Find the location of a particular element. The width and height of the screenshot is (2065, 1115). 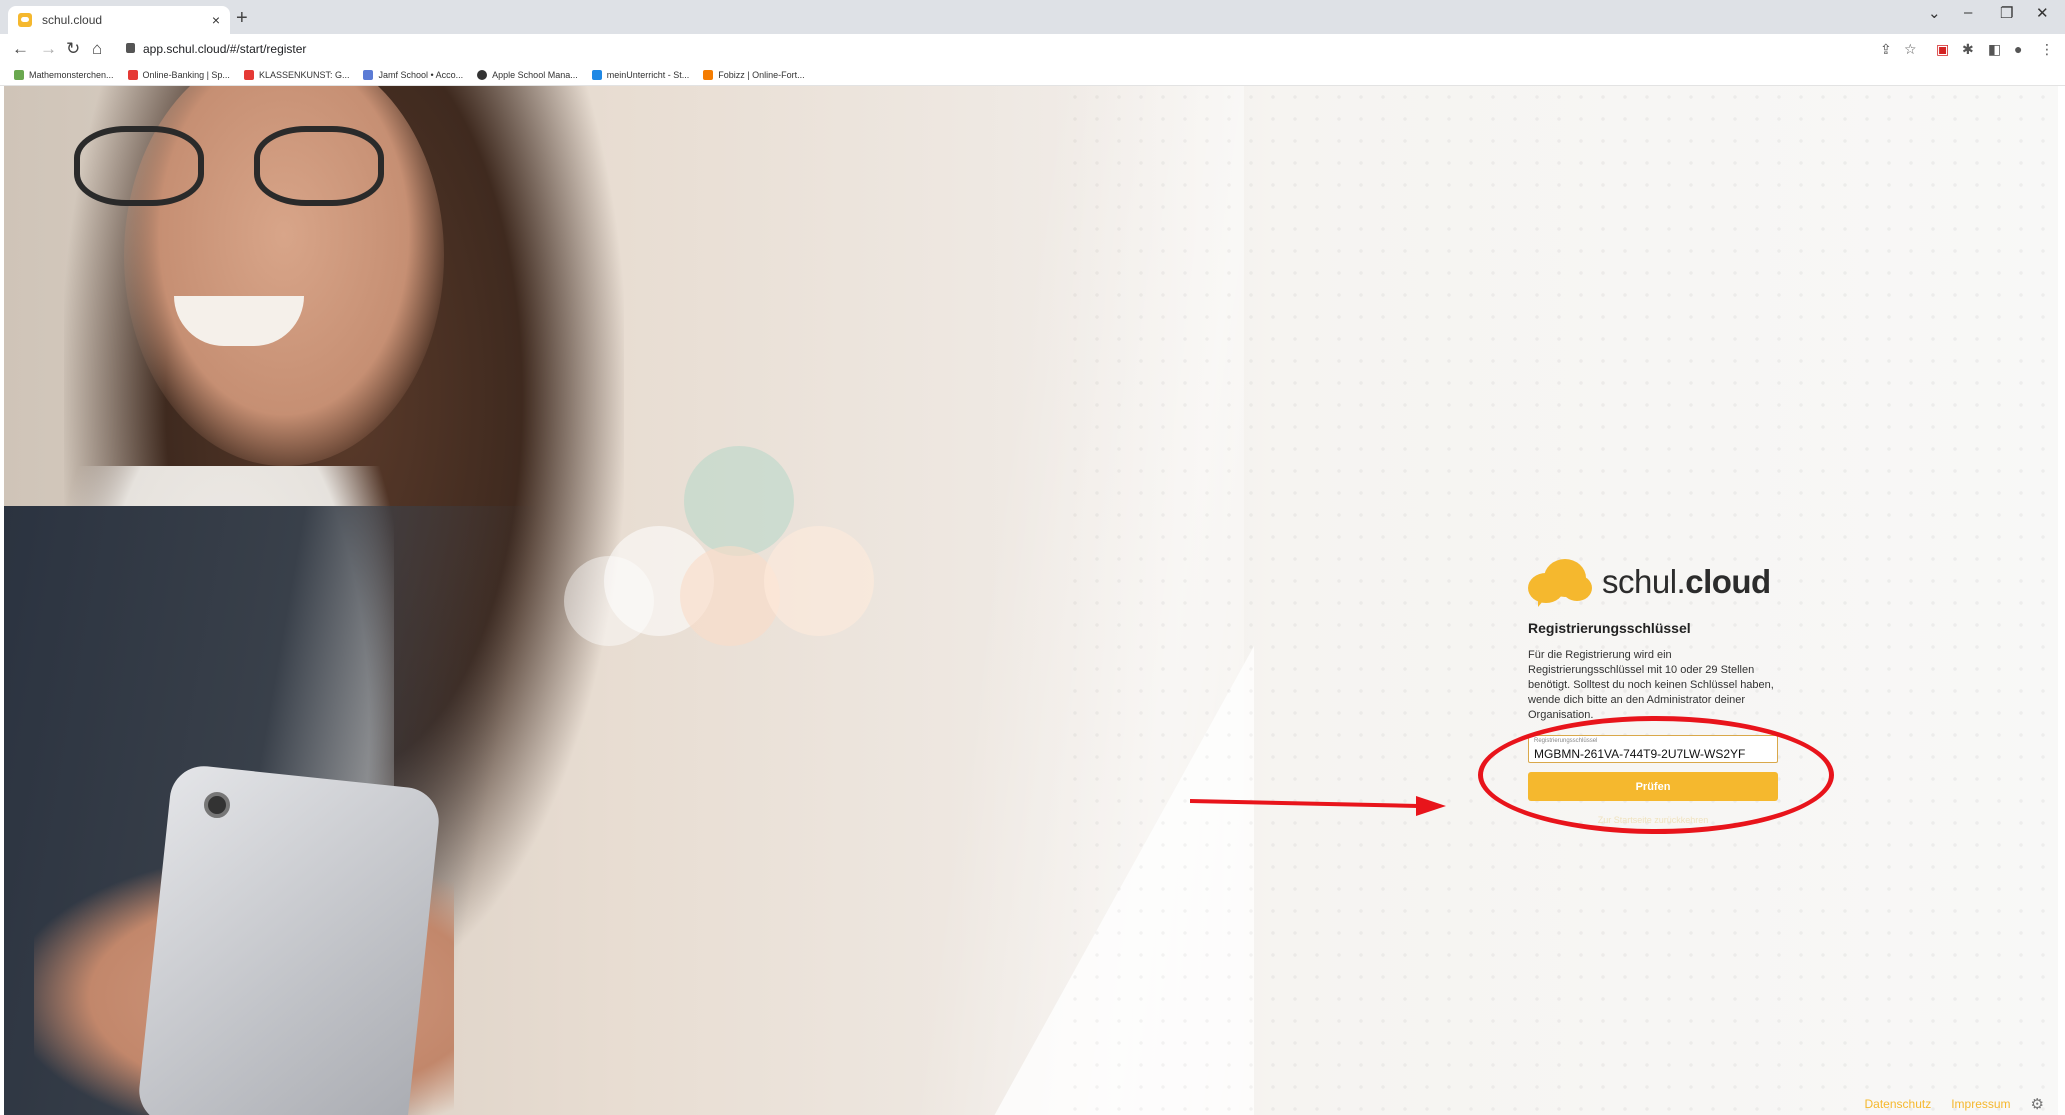

forward-icon: → is located at coordinates (48, 49).